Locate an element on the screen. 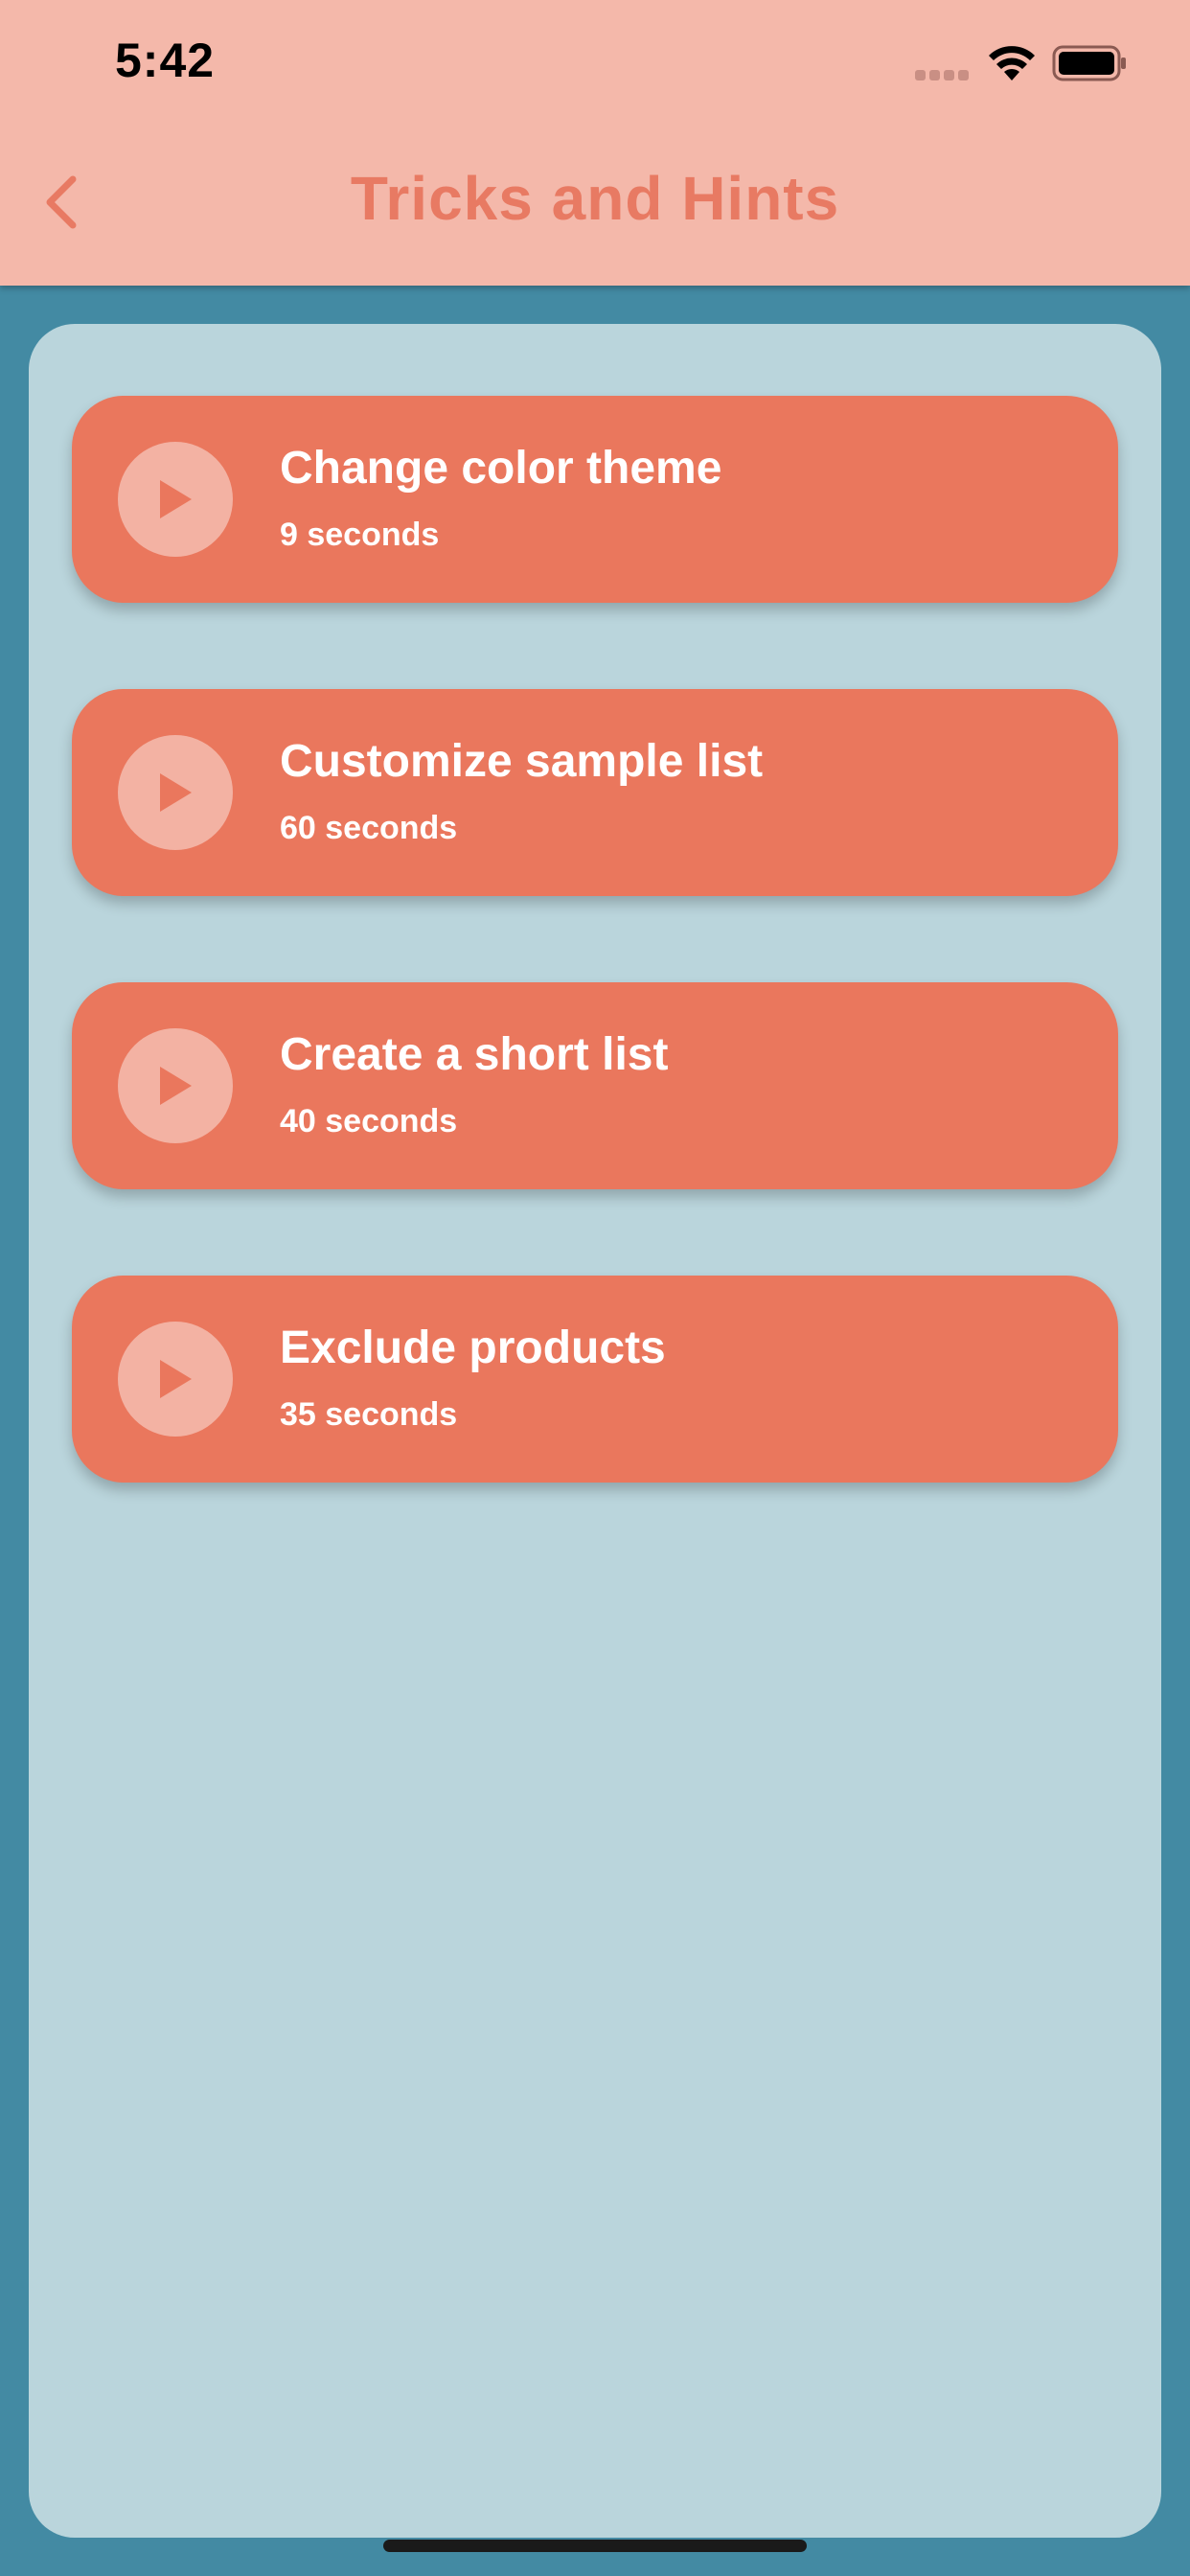 The image size is (1190, 2576). page-title: Tricks and Hints is located at coordinates (595, 198).